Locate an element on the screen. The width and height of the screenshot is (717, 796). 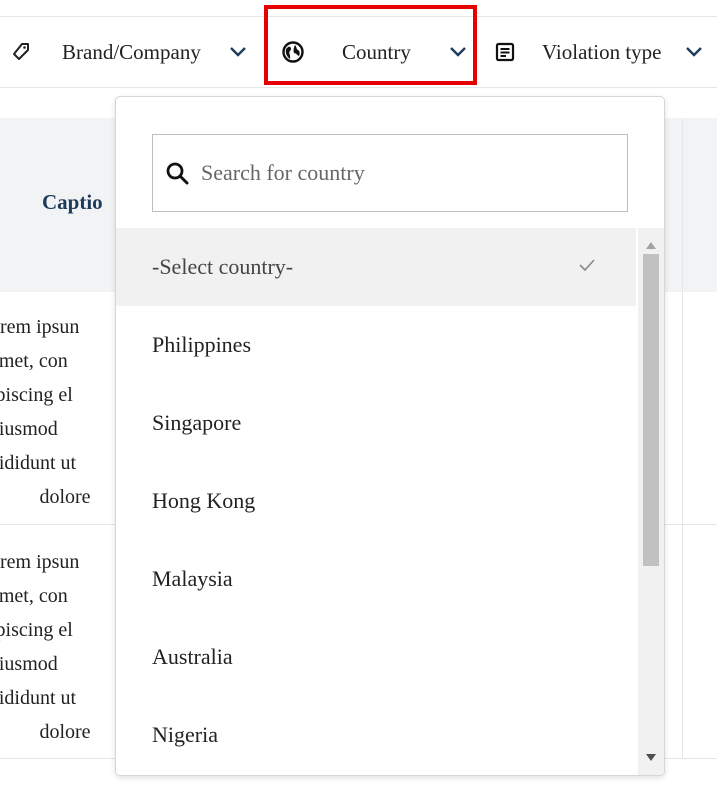
scroll-down-arrow-icon is located at coordinates (651, 757).